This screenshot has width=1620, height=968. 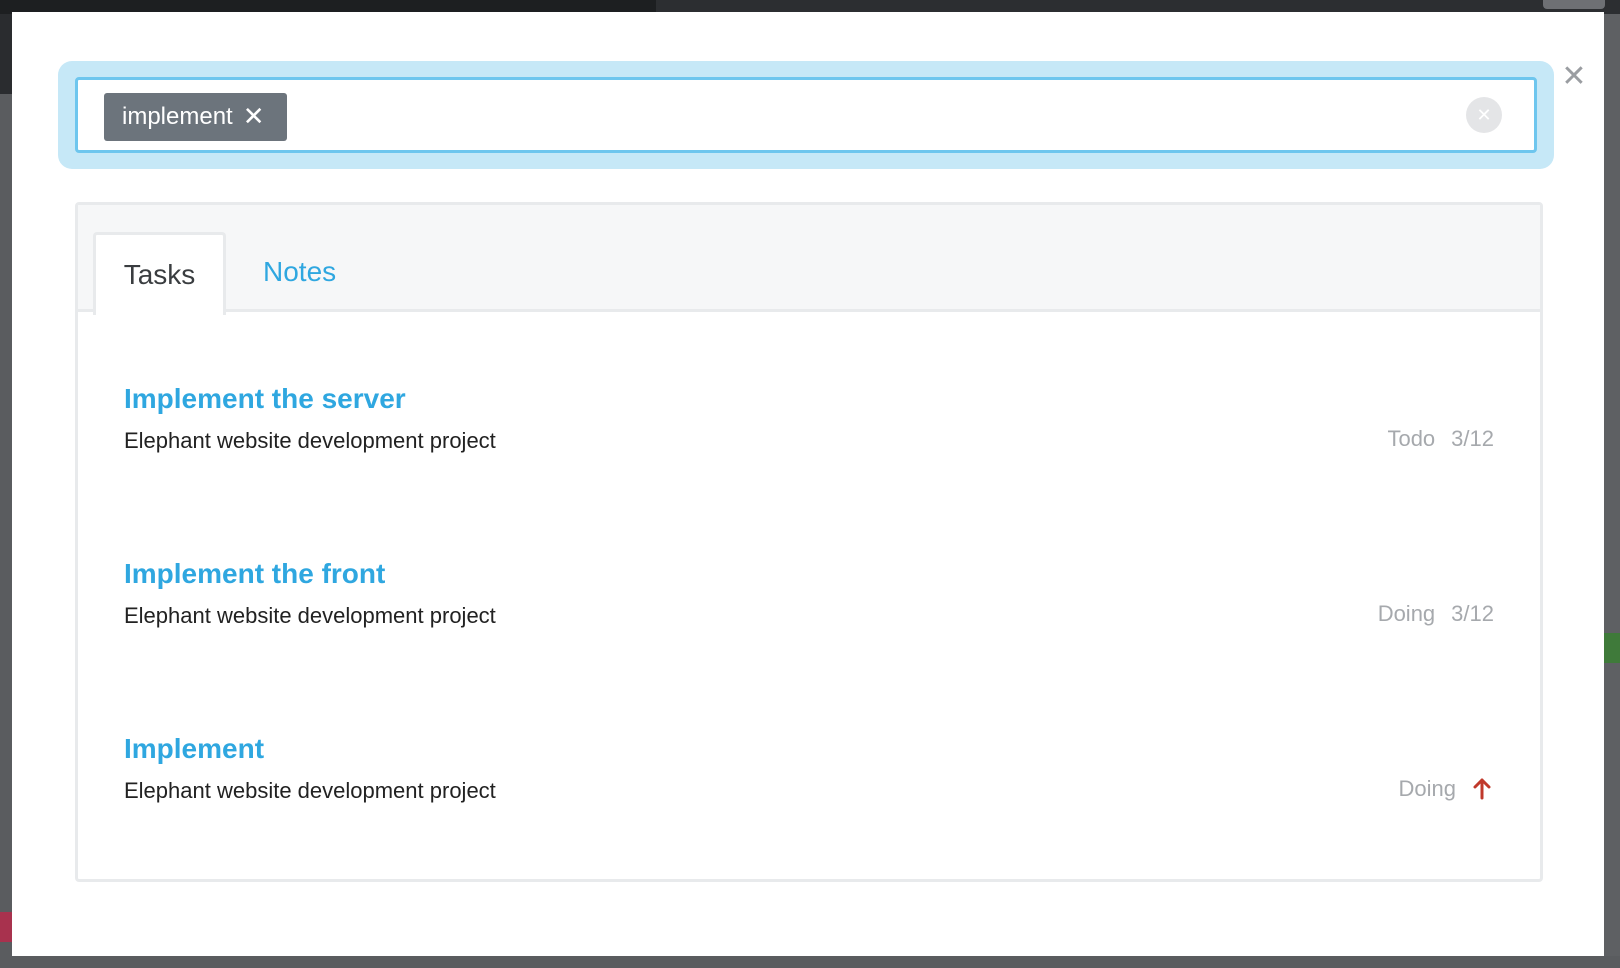 I want to click on background-tab, so click(x=1574, y=4).